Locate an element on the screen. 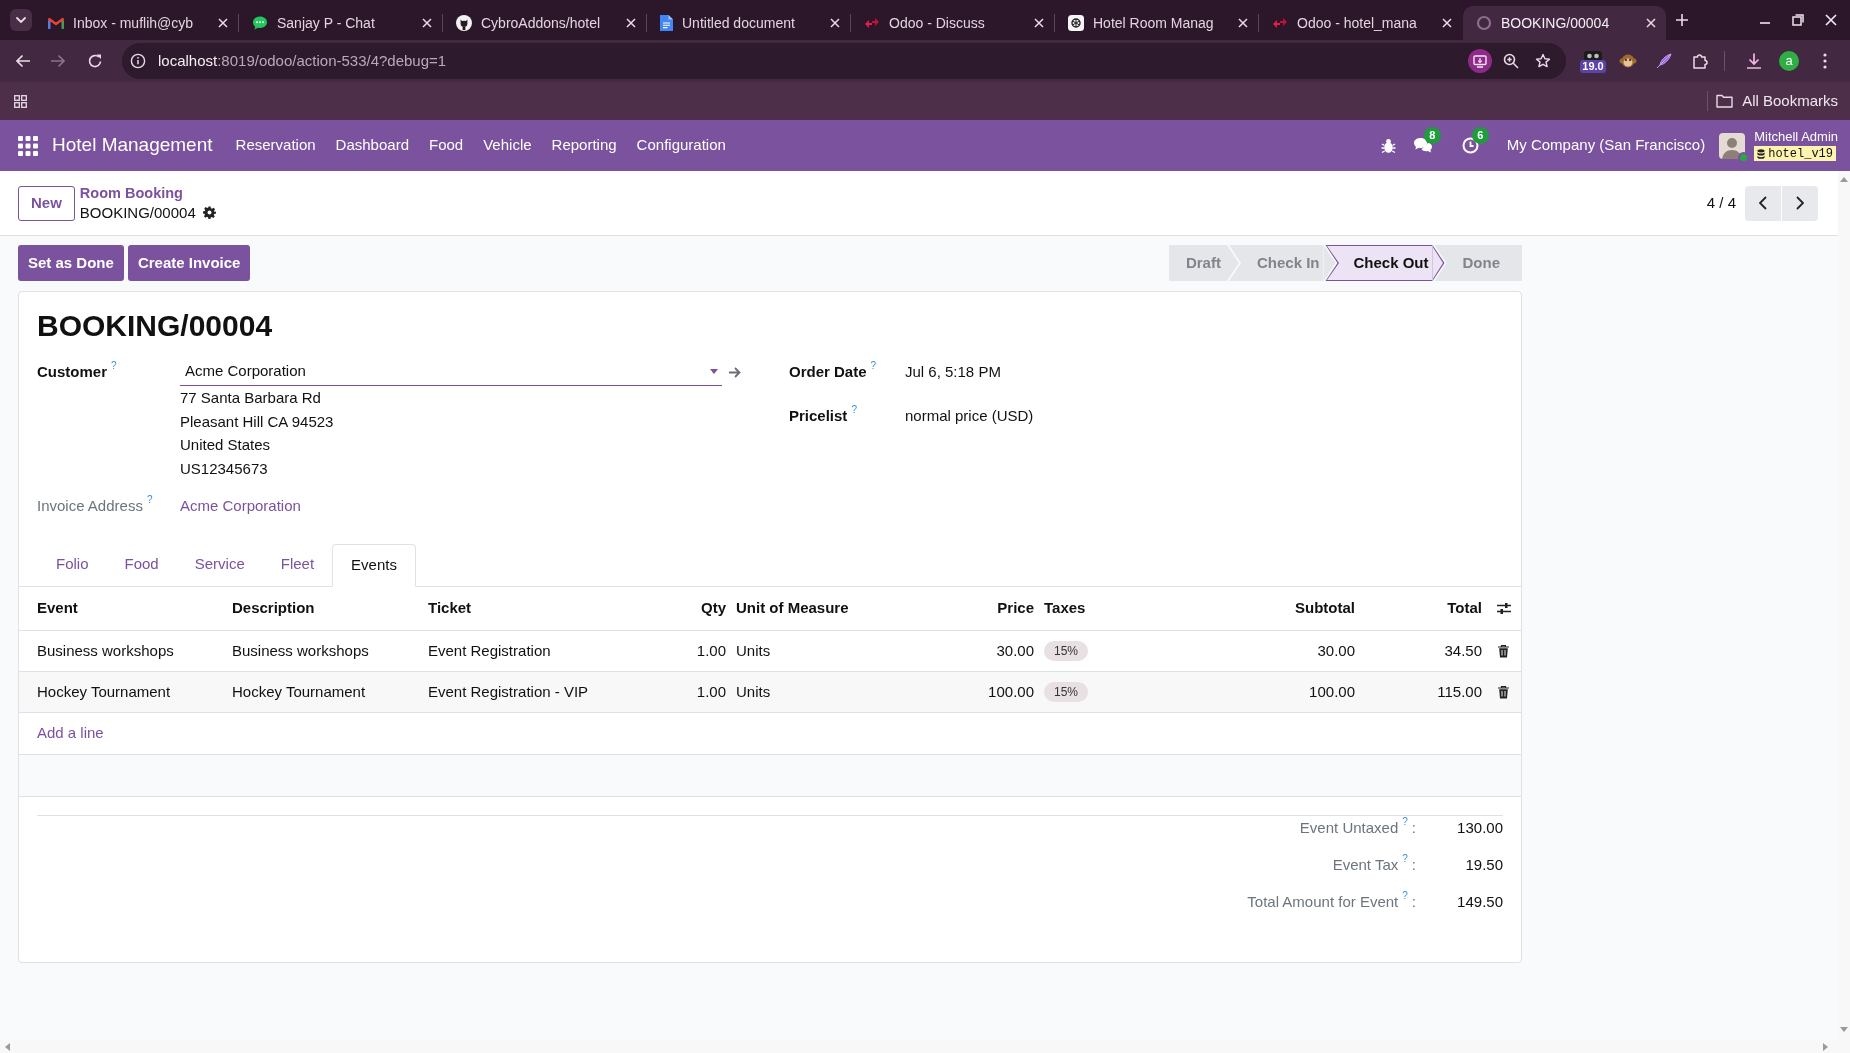  notebook-tab: Fleet is located at coordinates (297, 564).